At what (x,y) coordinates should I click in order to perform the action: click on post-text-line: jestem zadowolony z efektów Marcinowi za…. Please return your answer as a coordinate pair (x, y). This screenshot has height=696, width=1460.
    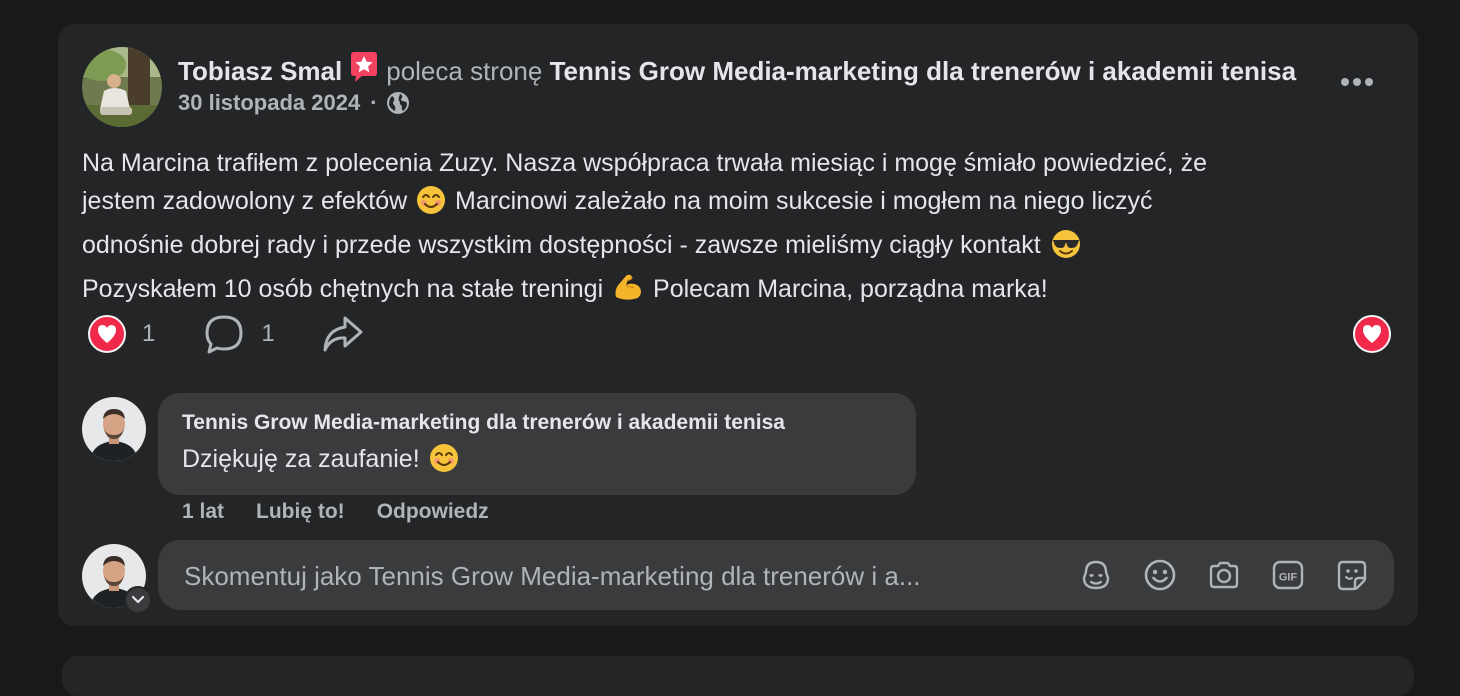
    Looking at the image, I should click on (742, 204).